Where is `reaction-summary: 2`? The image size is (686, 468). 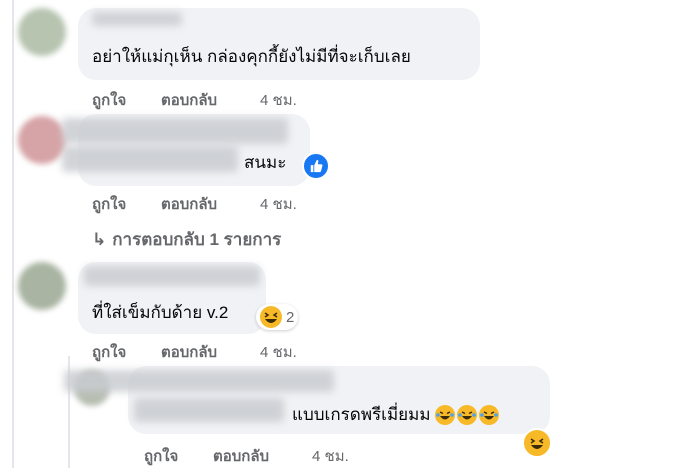
reaction-summary: 2 is located at coordinates (277, 317).